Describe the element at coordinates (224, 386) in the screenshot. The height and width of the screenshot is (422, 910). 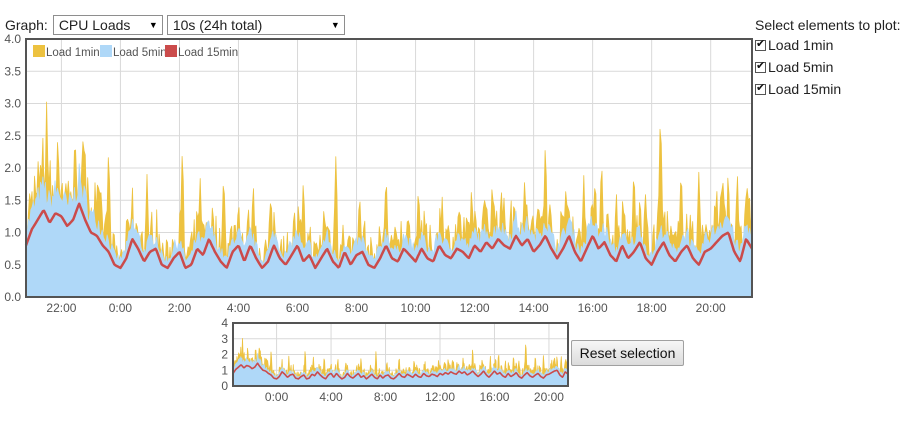
I see `y-tick-label: 0` at that location.